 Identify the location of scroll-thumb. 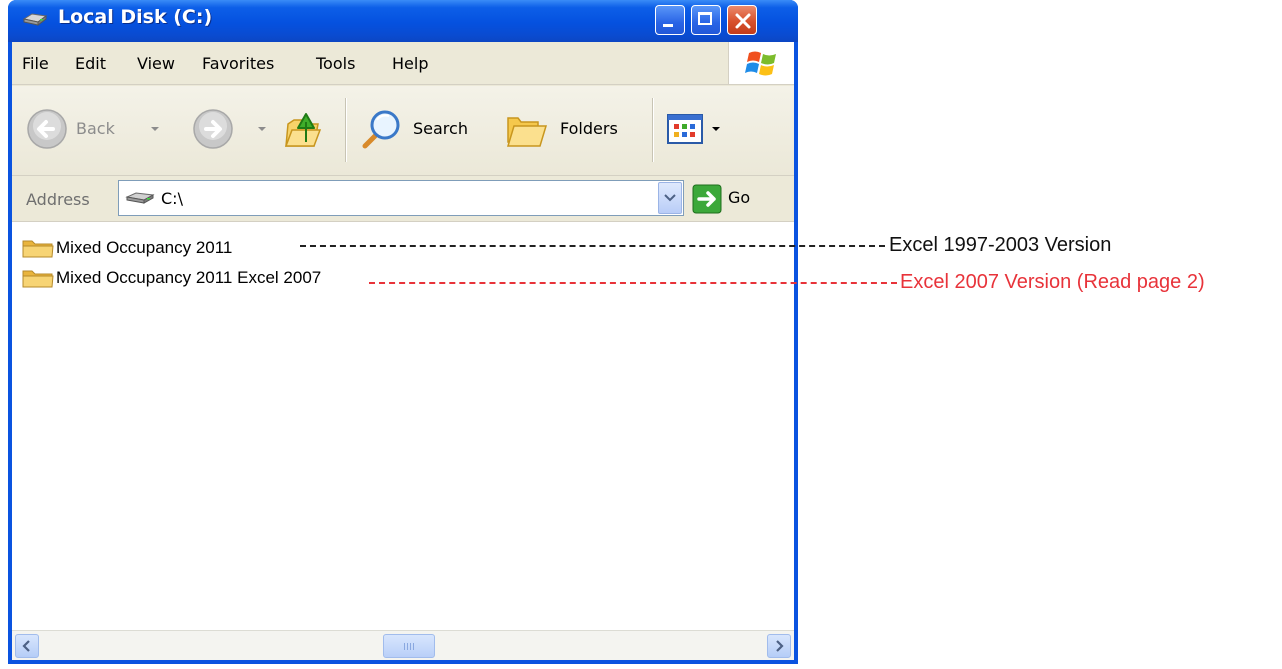
(409, 646).